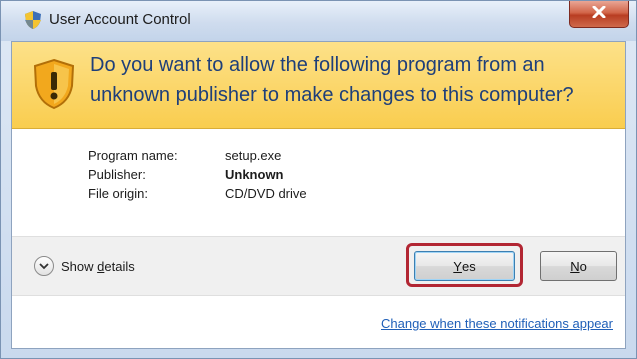  What do you see at coordinates (79, 266) in the screenshot?
I see `show-details-prefix: Show` at bounding box center [79, 266].